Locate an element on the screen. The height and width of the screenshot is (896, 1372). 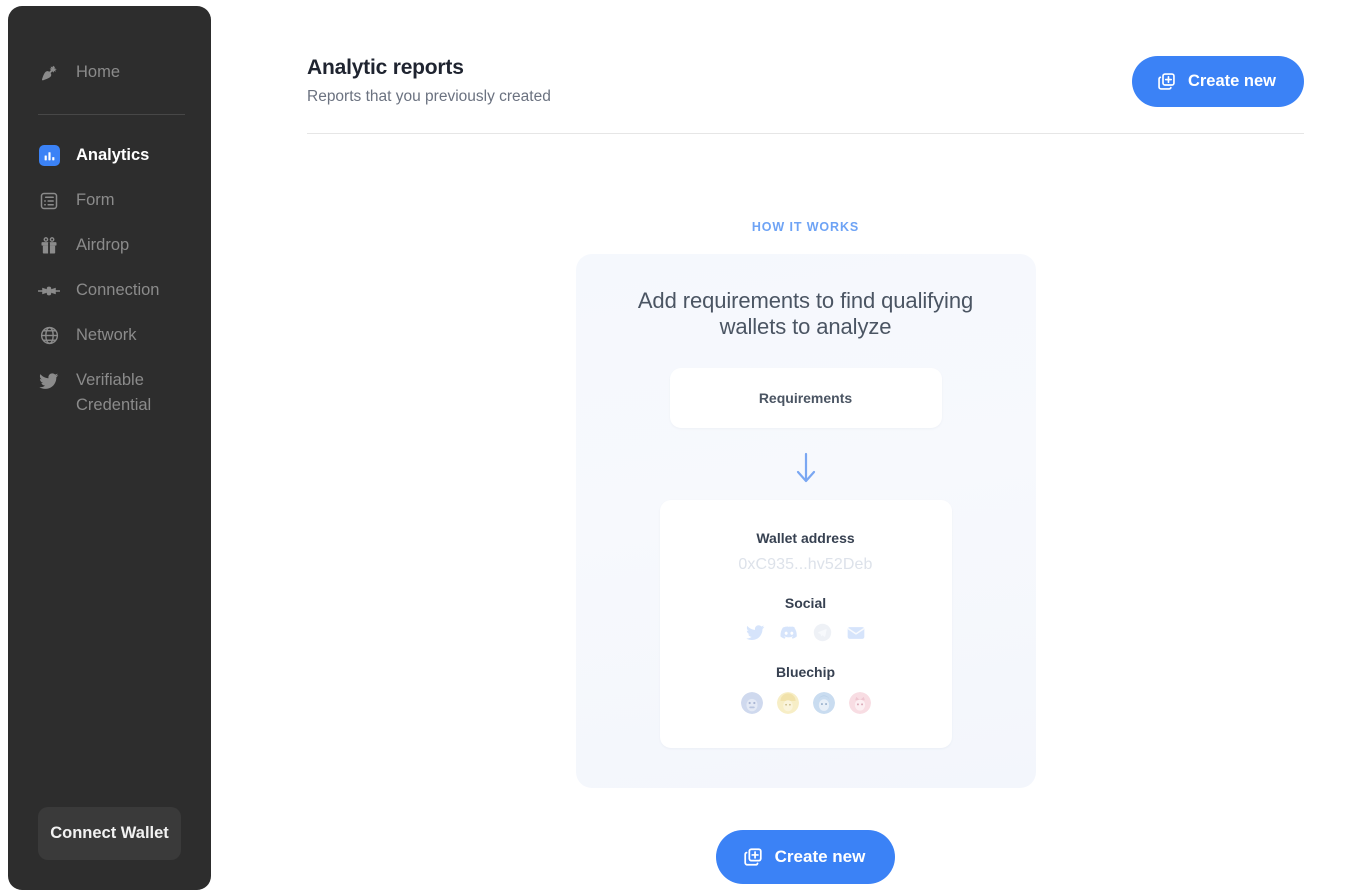
carrot-icon is located at coordinates (49, 72).